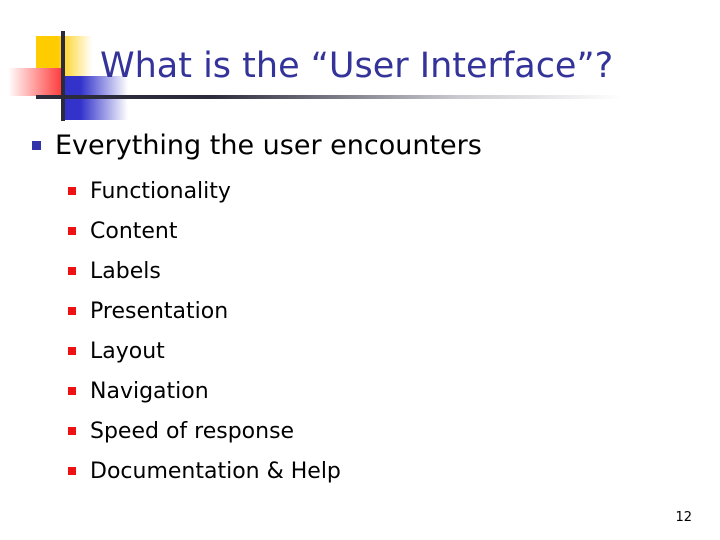 The height and width of the screenshot is (540, 720). I want to click on bullet-level2-label: Presentation, so click(159, 311).